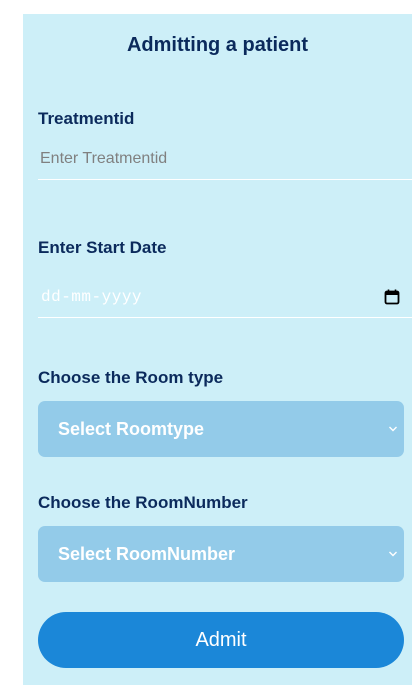  I want to click on start-date-input: dd-mm-yyyy, so click(225, 297).